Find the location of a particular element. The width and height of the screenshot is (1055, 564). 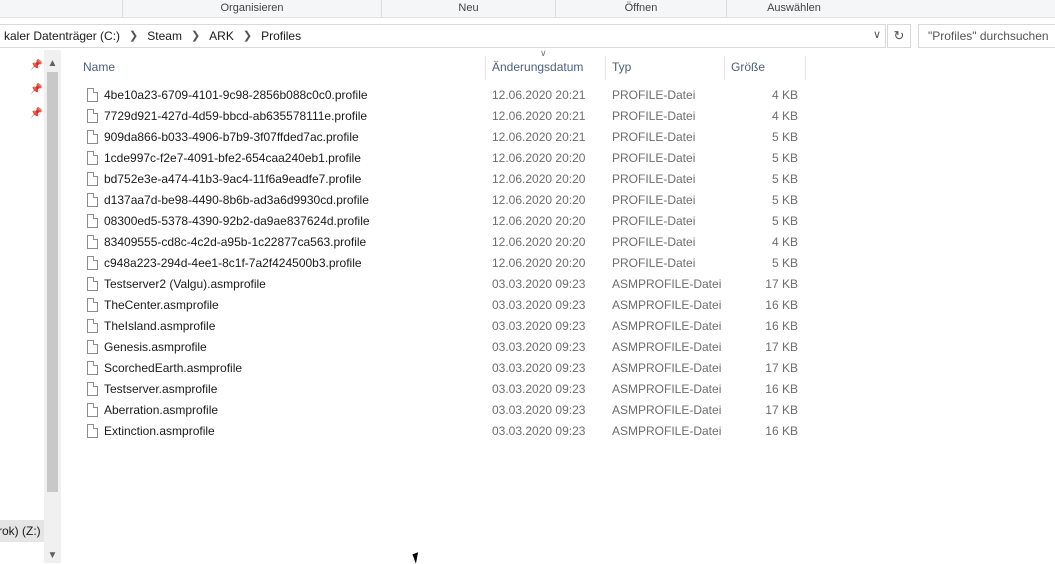

refresh-button: ↻ is located at coordinates (899, 36).